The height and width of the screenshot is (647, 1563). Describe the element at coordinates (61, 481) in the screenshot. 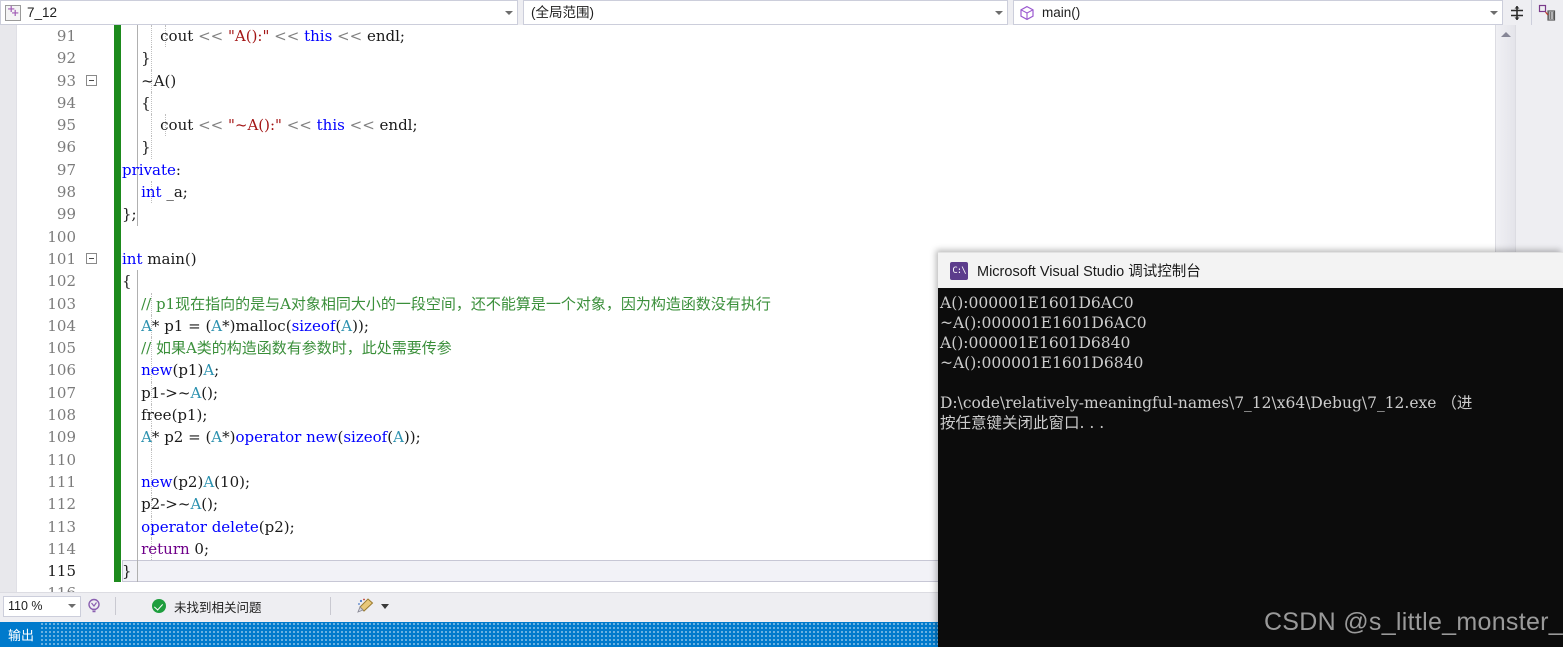

I see `line-number: 111` at that location.